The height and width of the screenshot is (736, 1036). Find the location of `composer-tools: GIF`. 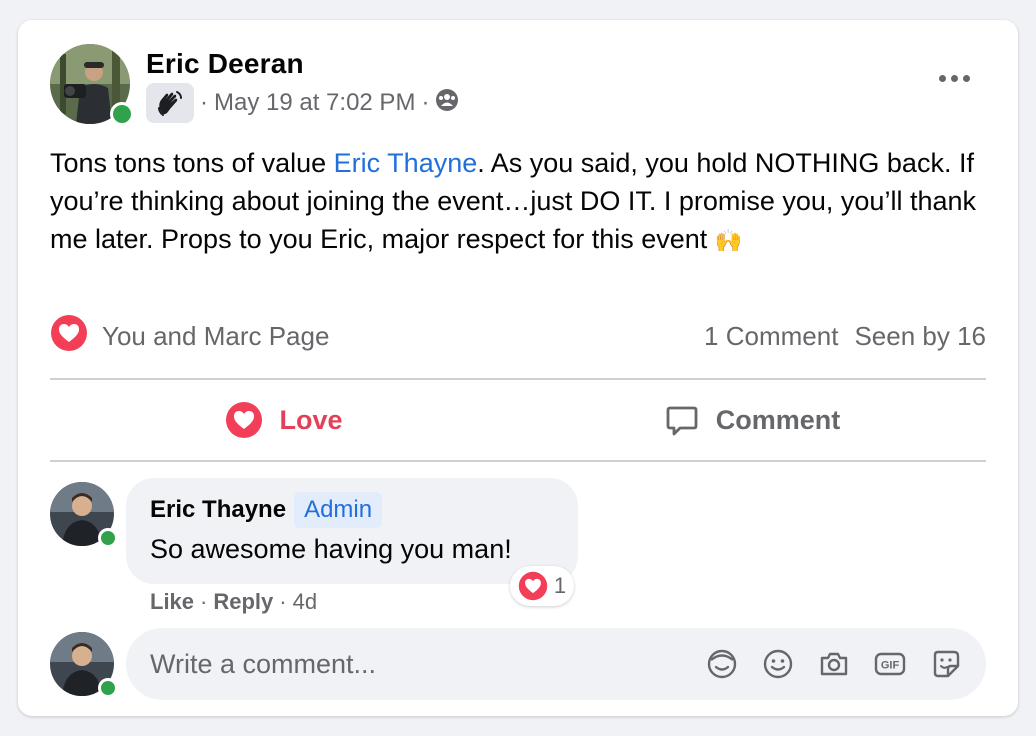

composer-tools: GIF is located at coordinates (834, 664).